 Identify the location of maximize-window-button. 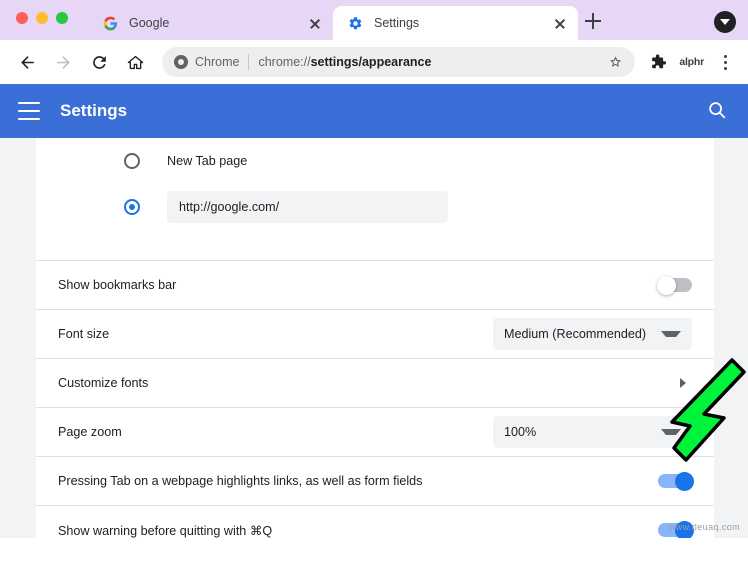
(62, 18).